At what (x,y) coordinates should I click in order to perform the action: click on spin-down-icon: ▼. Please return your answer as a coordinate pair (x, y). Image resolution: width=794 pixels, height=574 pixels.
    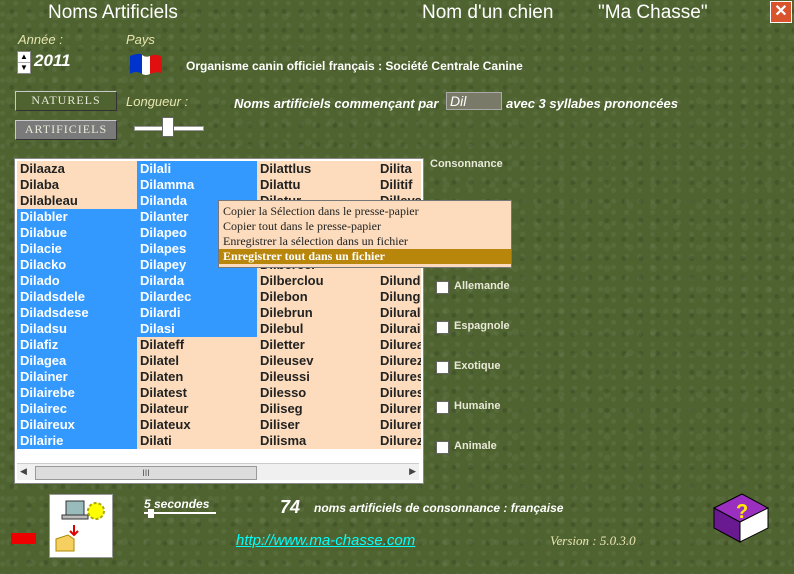
    Looking at the image, I should click on (24, 68).